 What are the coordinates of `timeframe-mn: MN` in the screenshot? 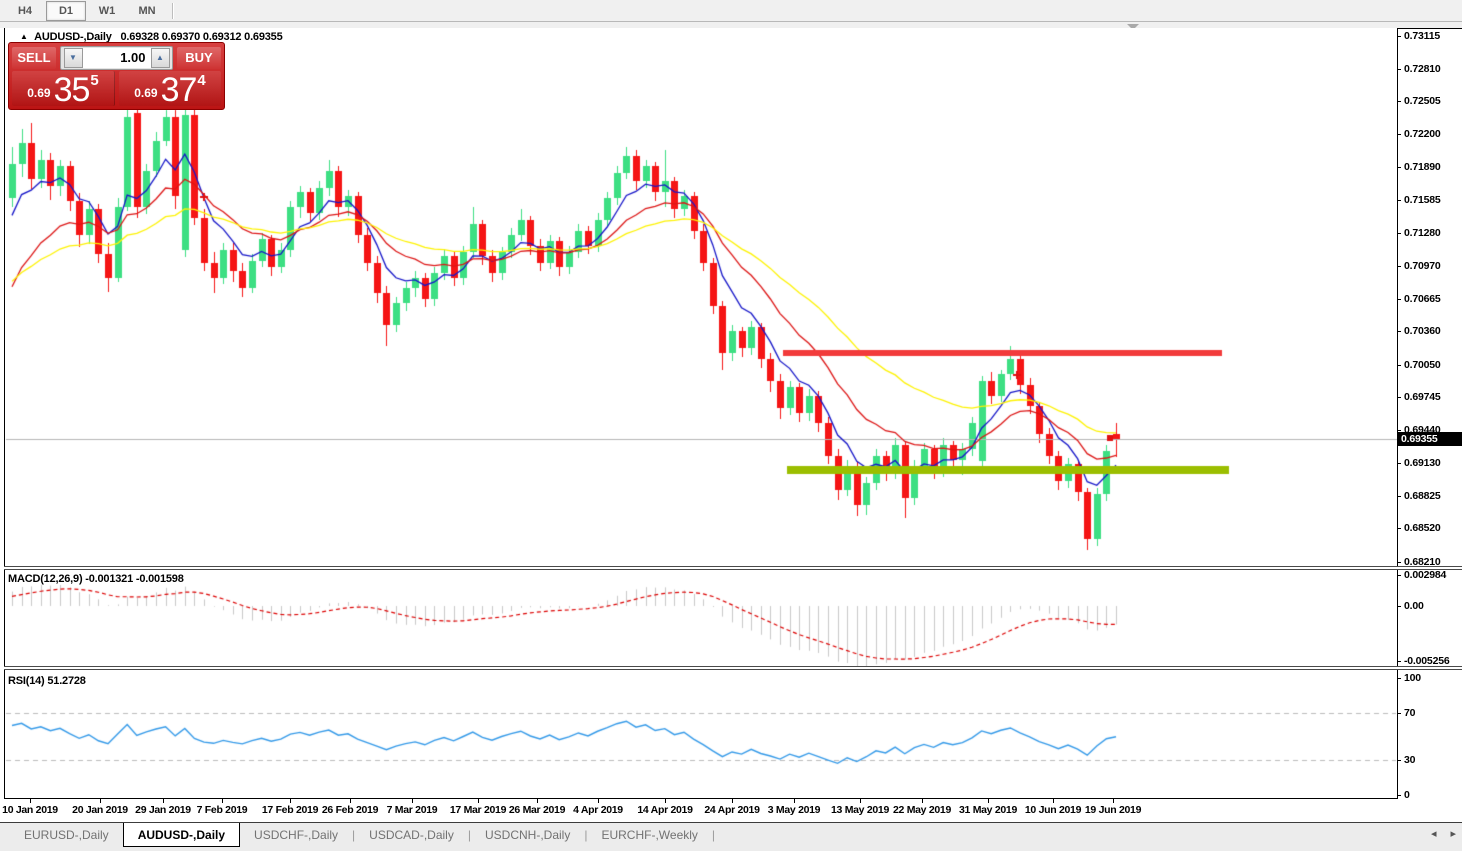 It's located at (147, 11).